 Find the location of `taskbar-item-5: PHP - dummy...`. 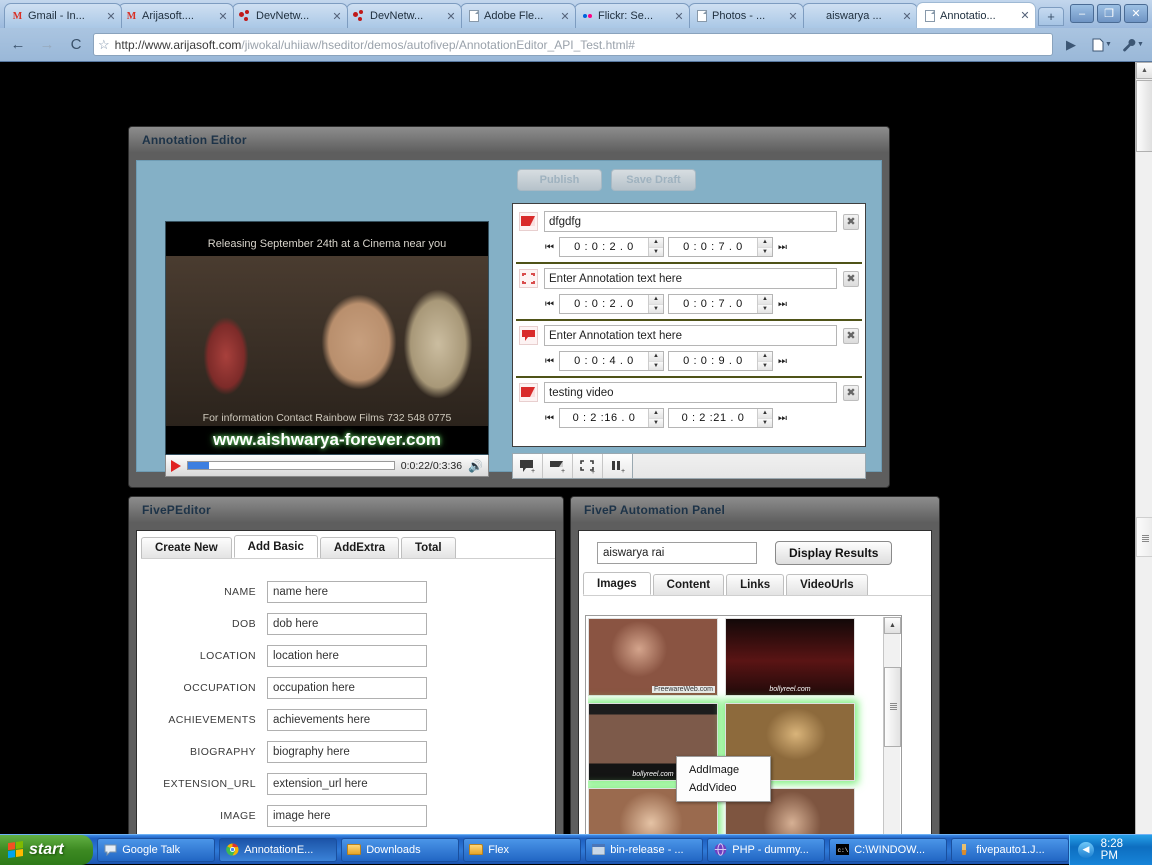

taskbar-item-5: PHP - dummy... is located at coordinates (766, 850).